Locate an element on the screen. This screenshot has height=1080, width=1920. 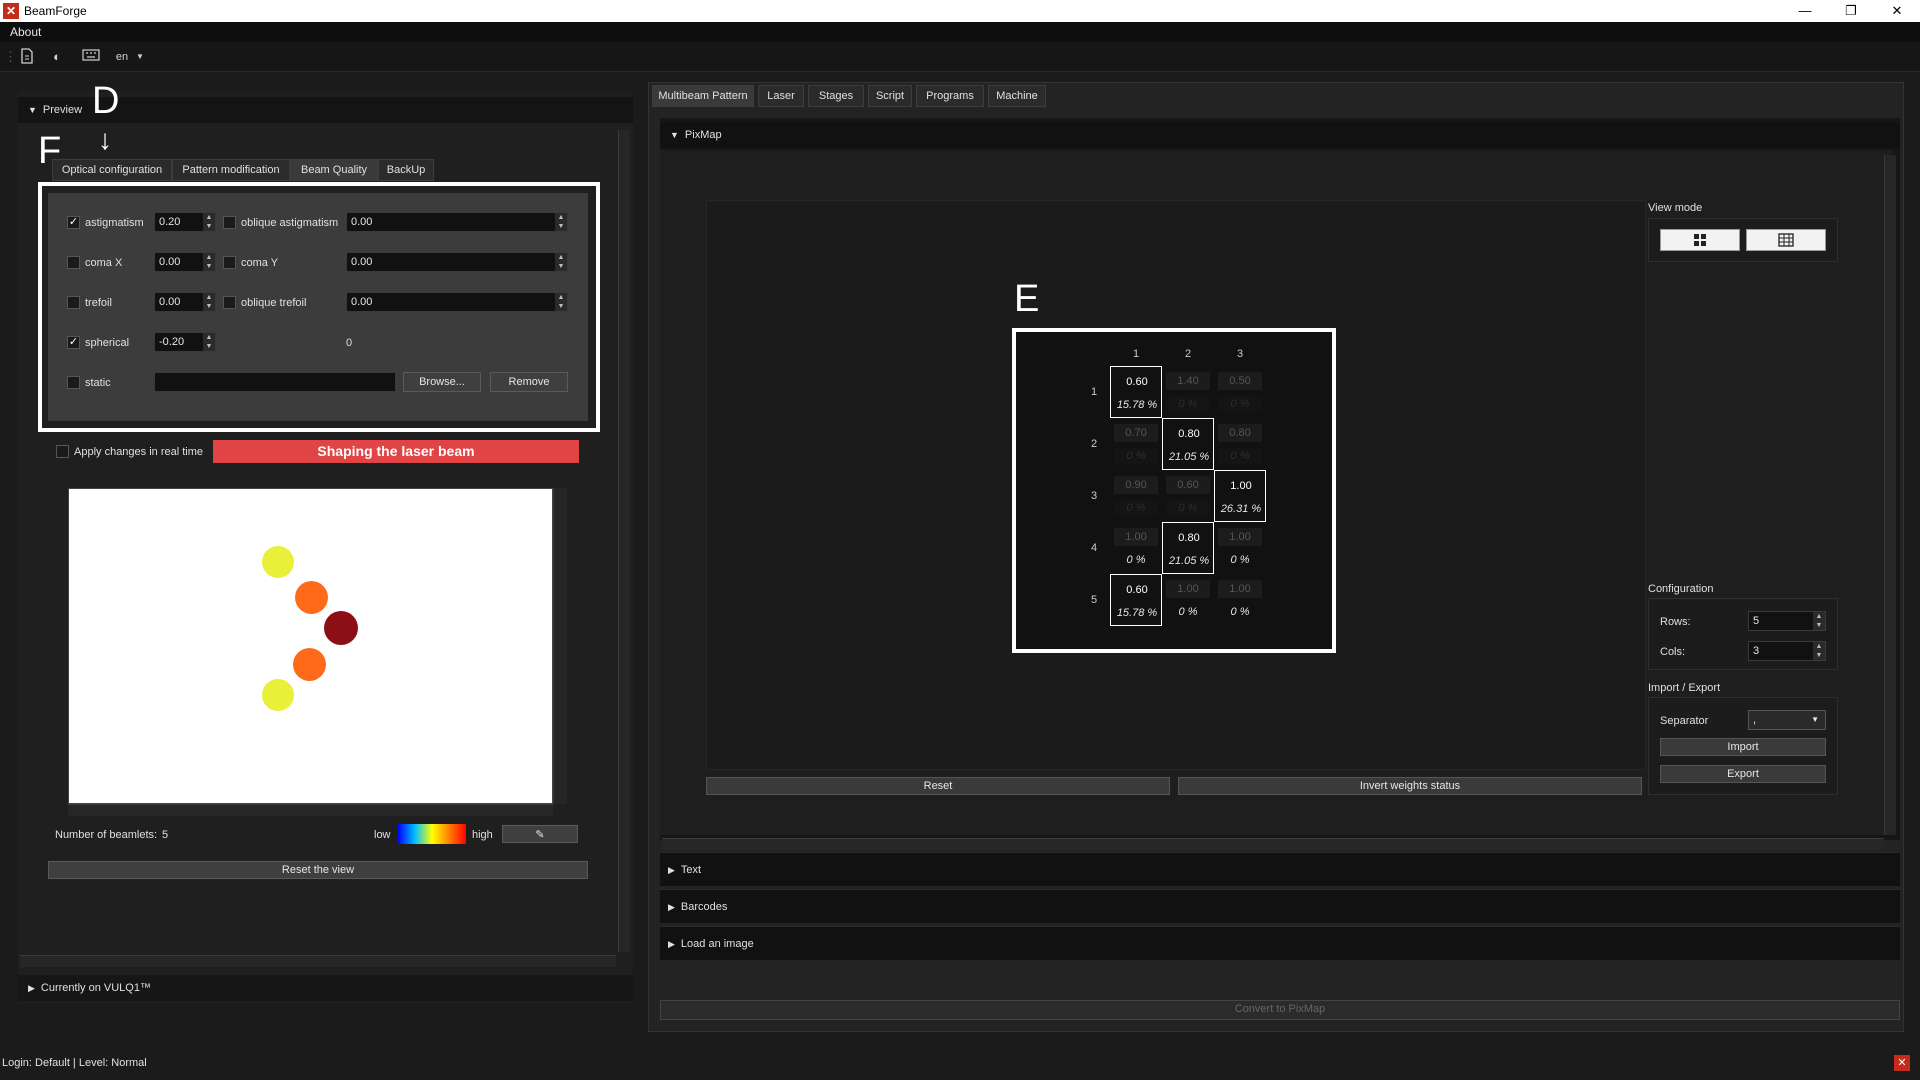
rows-spinbox: 5 ▲ ▼ is located at coordinates (1787, 621).